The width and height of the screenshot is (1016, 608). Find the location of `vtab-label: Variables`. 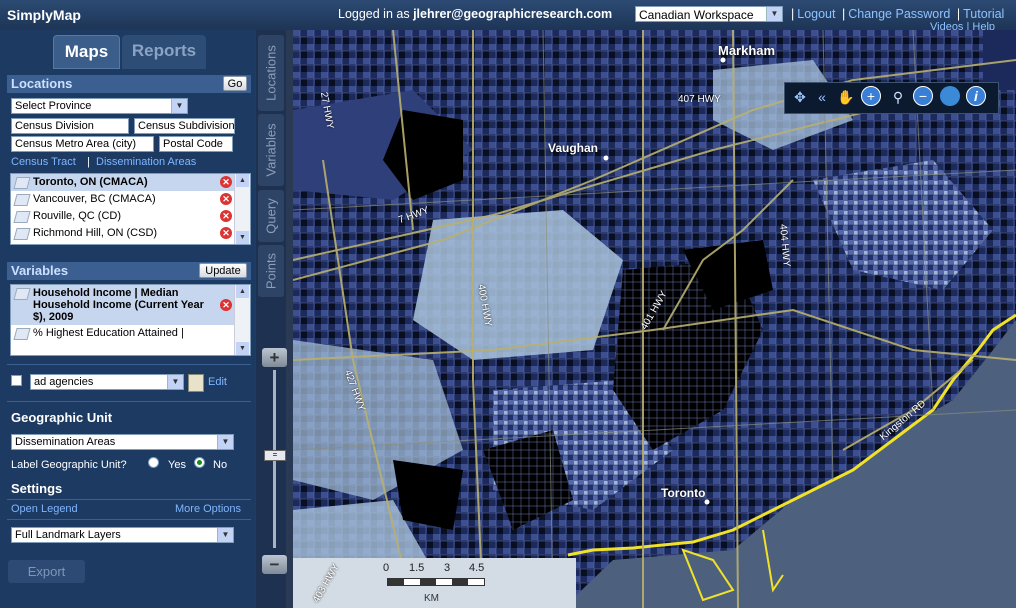

vtab-label: Variables is located at coordinates (271, 150).